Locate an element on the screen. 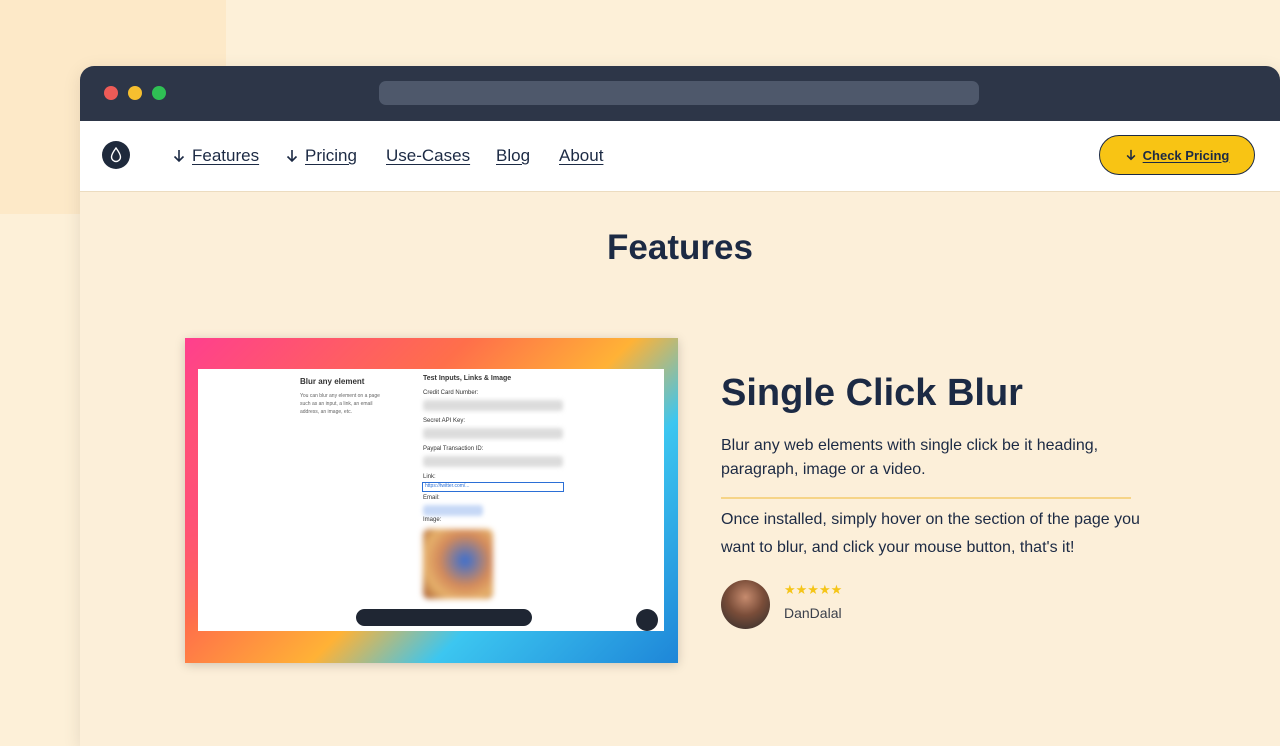 This screenshot has height=746, width=1280. screenshot-field-label: Email: is located at coordinates (431, 498).